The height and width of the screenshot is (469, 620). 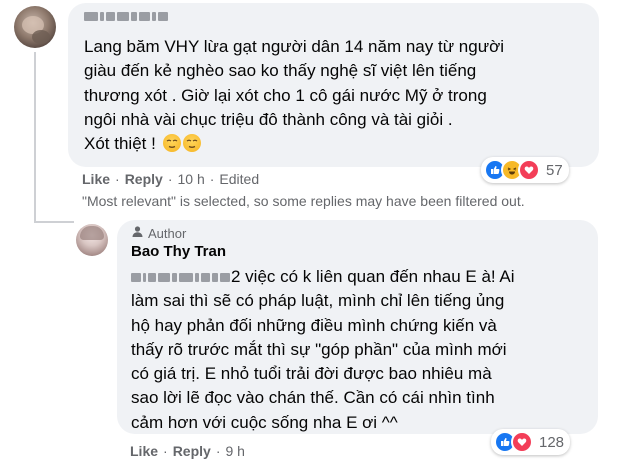 I want to click on edited-label: Edited, so click(x=239, y=179).